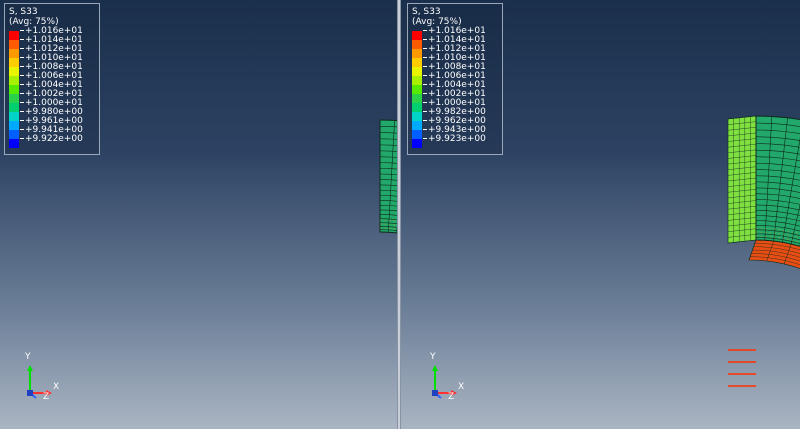 The image size is (800, 429). I want to click on legend-label: +9.923e+00, so click(457, 139).